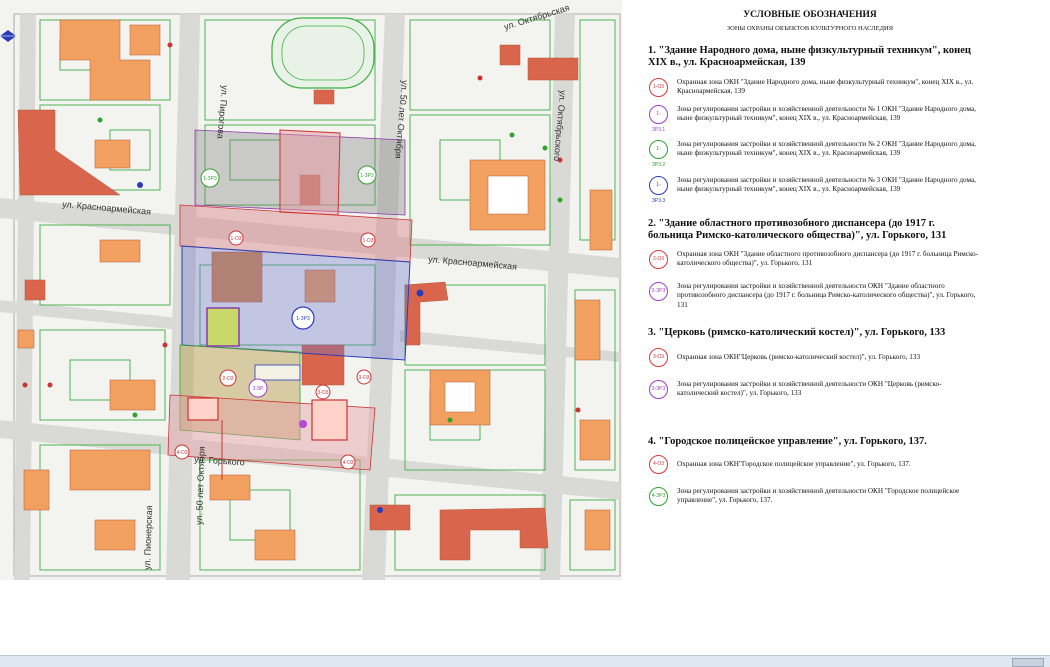  I want to click on zone-2-zr3-symbol: 2-ЗР3, so click(658, 291).